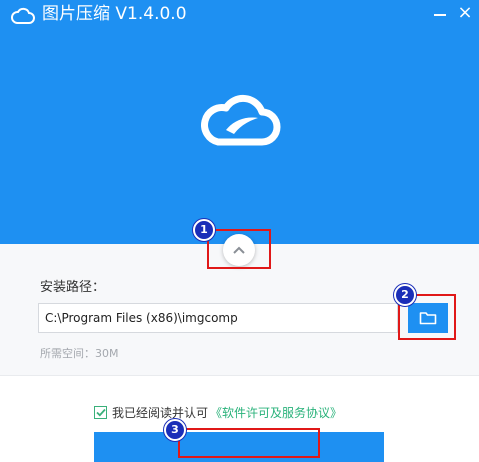  I want to click on check-icon, so click(100, 412).